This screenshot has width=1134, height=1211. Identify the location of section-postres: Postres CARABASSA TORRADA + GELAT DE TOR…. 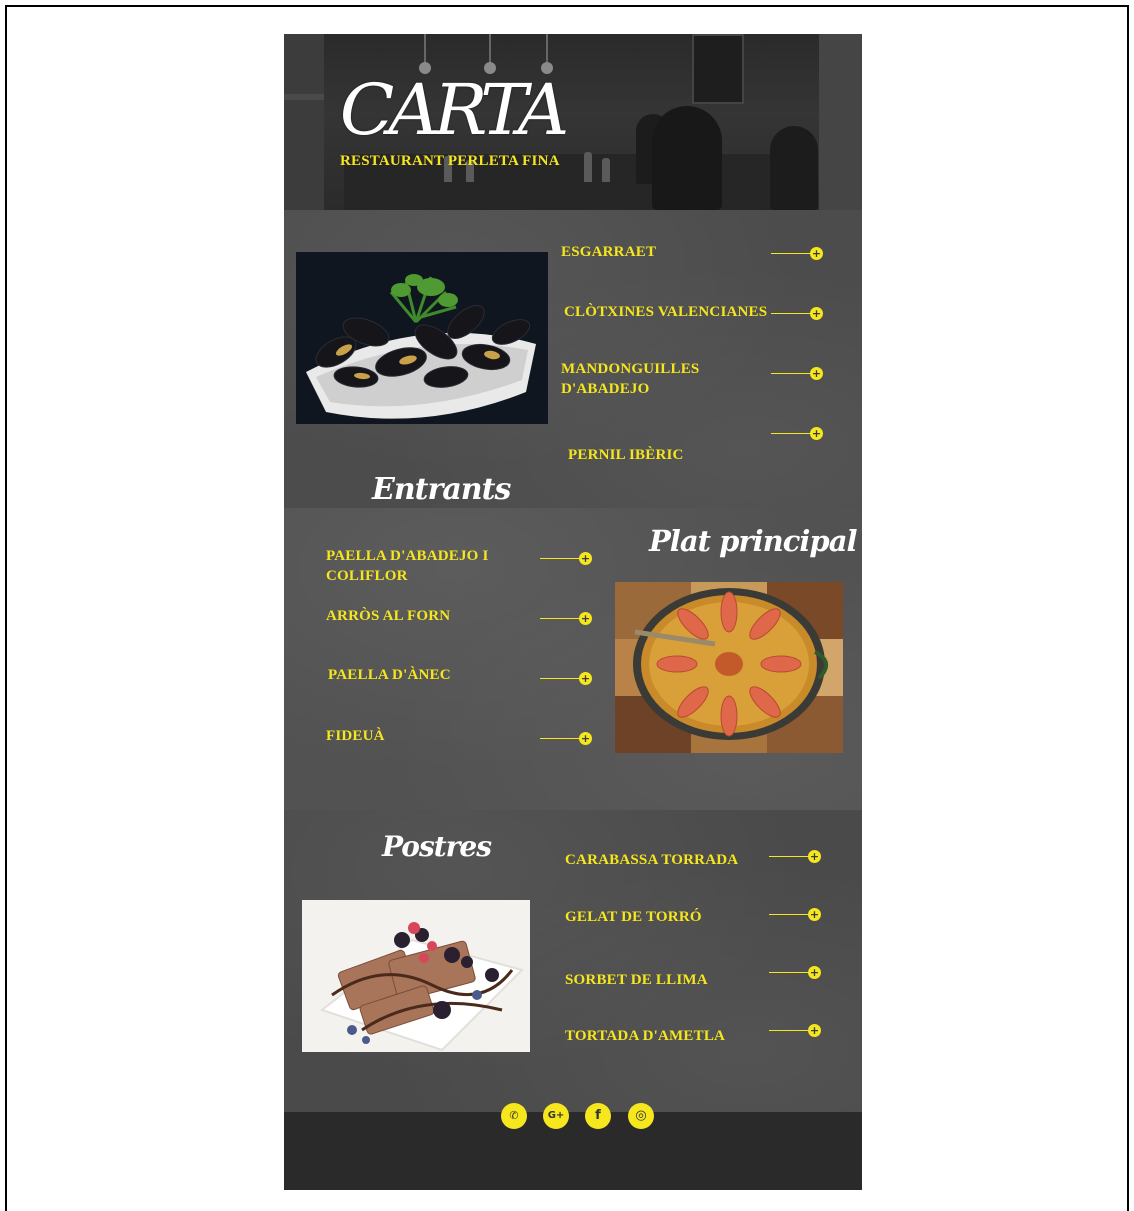
(573, 961).